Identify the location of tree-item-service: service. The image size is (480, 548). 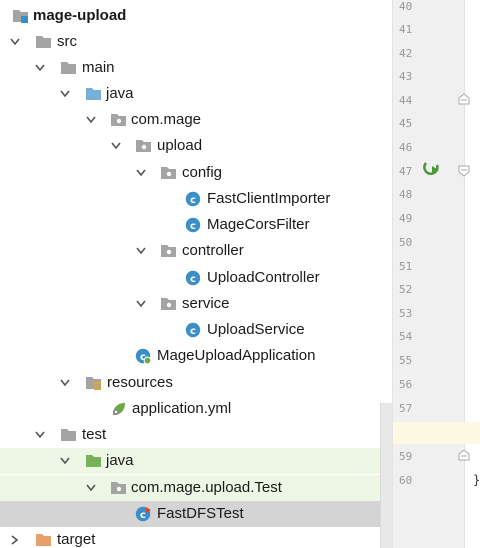
(196, 304).